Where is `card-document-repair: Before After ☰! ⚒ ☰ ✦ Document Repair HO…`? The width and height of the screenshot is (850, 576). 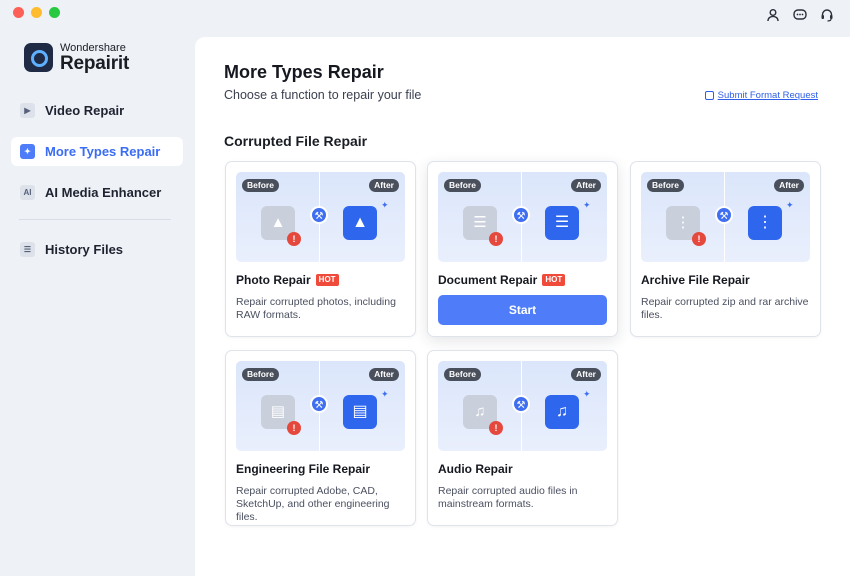 card-document-repair: Before After ☰! ⚒ ☰ ✦ Document Repair HO… is located at coordinates (522, 249).